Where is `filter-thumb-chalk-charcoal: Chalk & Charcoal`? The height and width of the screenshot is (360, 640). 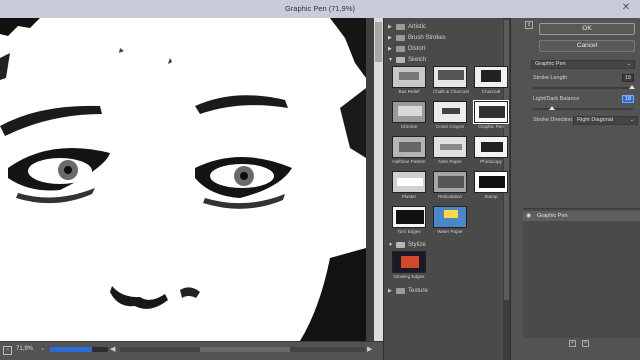 filter-thumb-chalk-charcoal: Chalk & Charcoal is located at coordinates (451, 82).